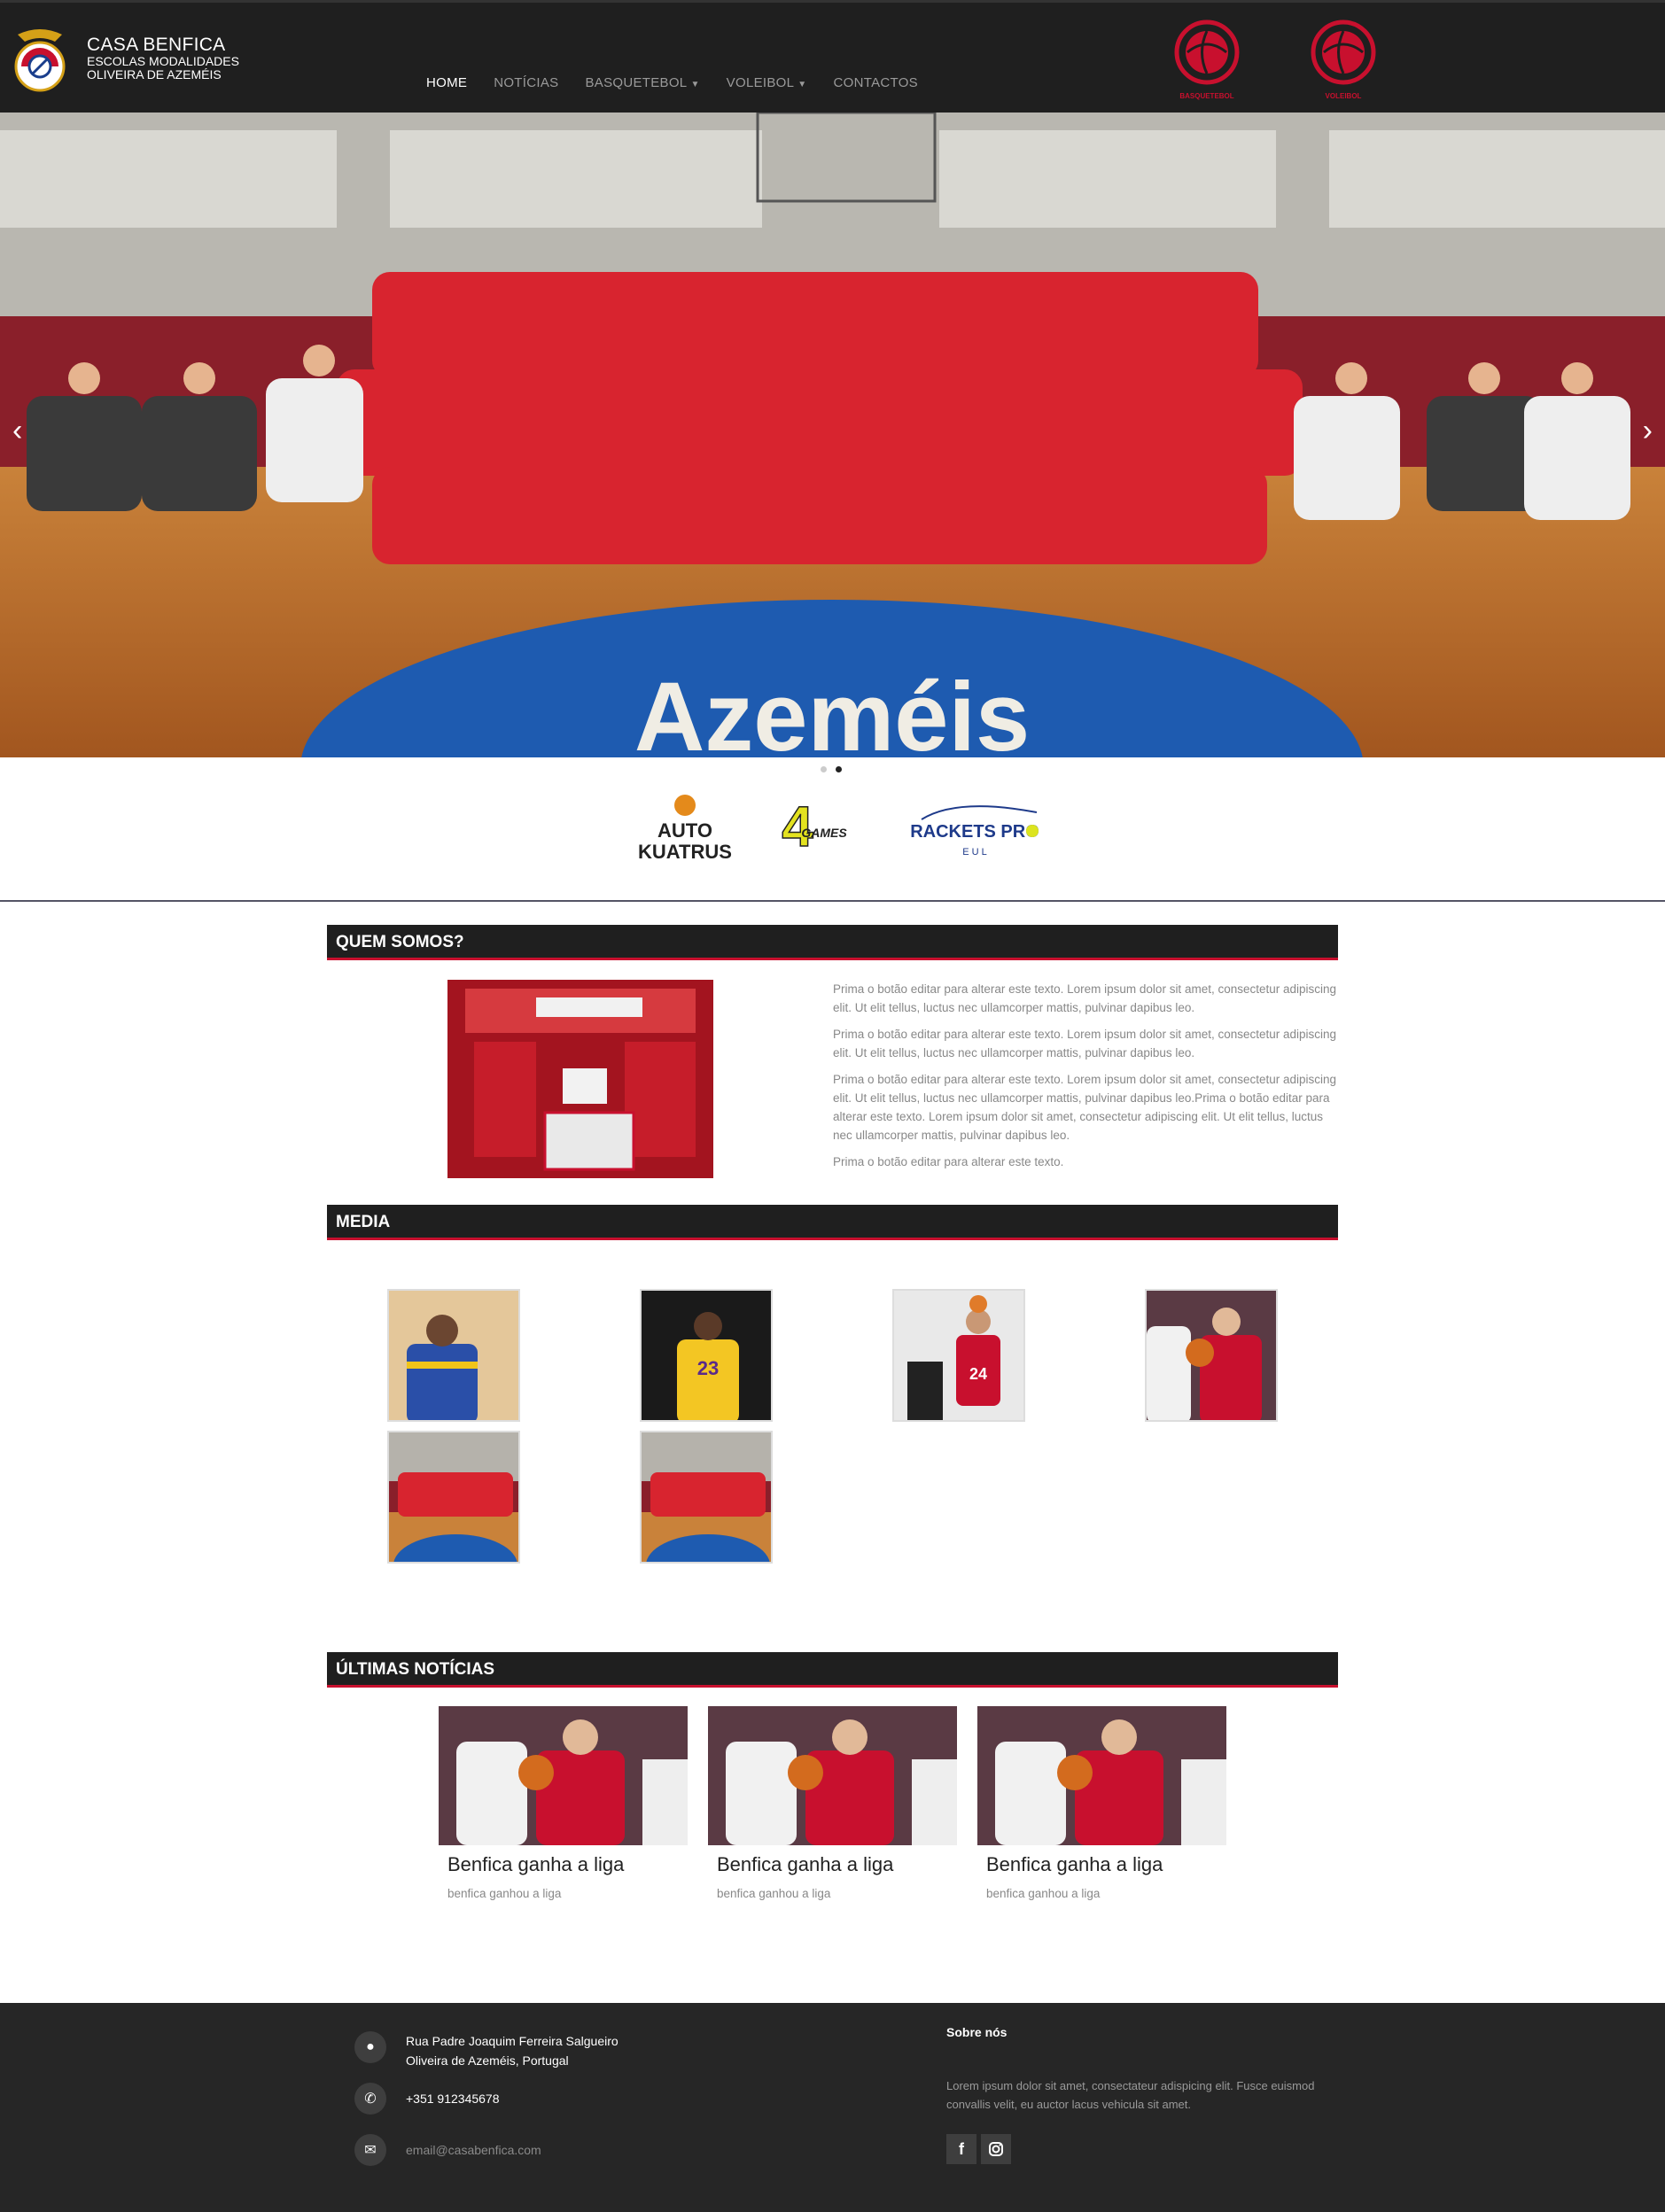  What do you see at coordinates (706, 1355) in the screenshot?
I see `media-thumb: 23` at bounding box center [706, 1355].